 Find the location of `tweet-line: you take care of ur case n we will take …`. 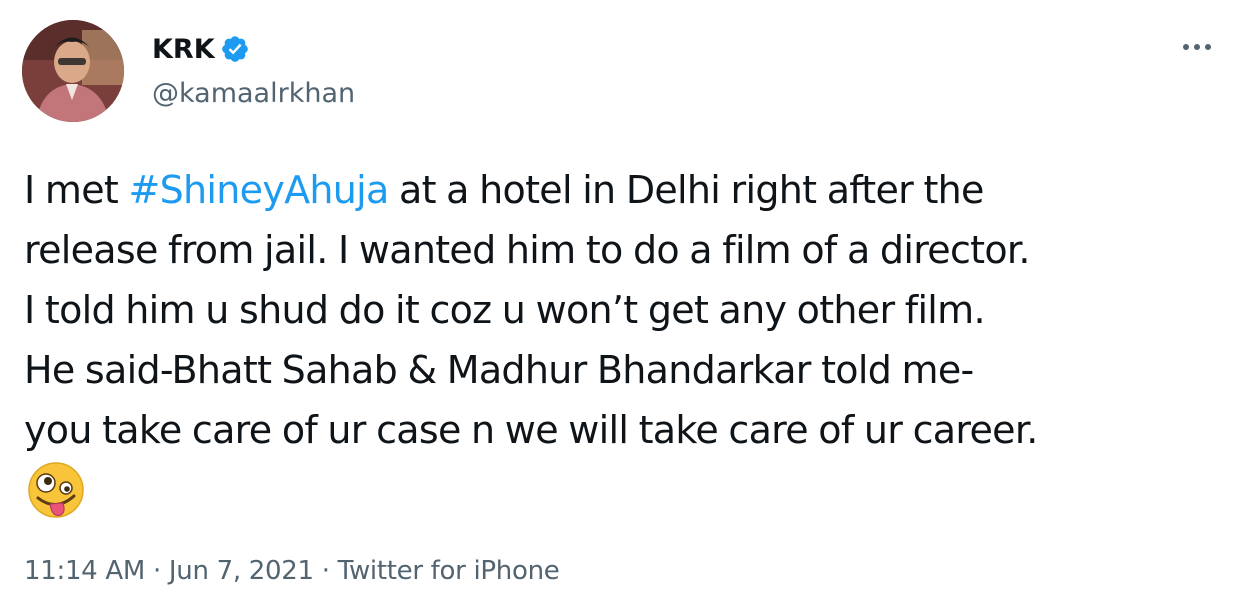

tweet-line: you take care of ur case n we will take … is located at coordinates (531, 430).